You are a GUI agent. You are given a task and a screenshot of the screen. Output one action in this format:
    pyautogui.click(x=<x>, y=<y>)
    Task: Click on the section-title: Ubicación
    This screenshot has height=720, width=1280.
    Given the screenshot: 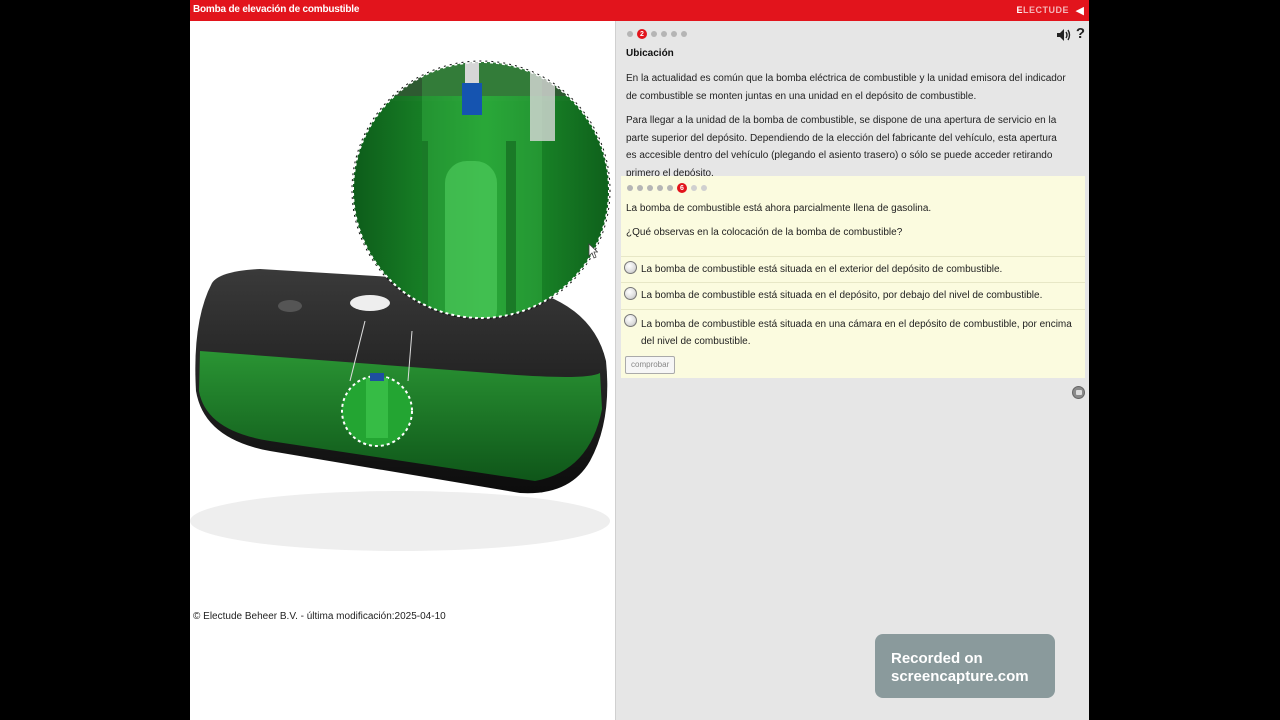 What is the action you would take?
    pyautogui.click(x=650, y=53)
    